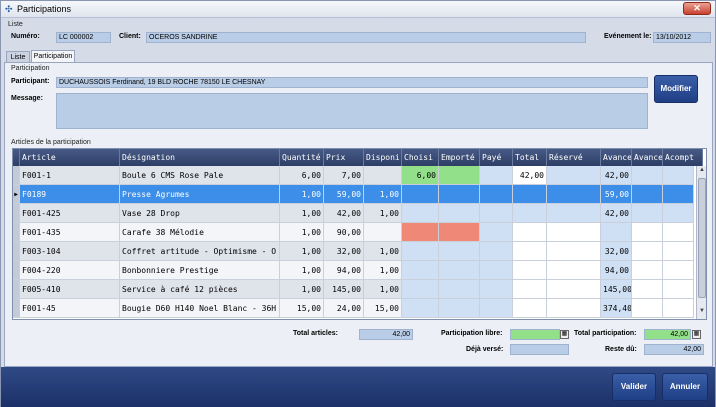 This screenshot has width=716, height=407. I want to click on close-button: ✕, so click(697, 8).